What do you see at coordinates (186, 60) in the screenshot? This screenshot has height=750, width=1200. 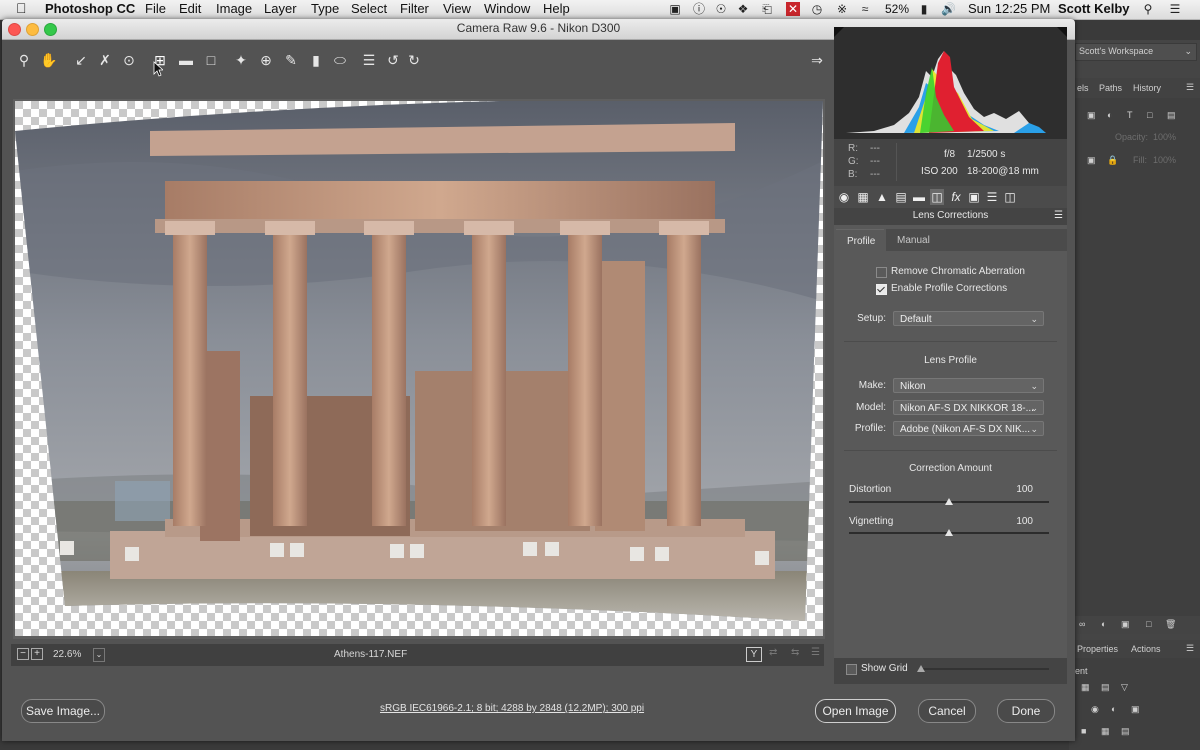 I see `straighten-tool-icon: ▬` at bounding box center [186, 60].